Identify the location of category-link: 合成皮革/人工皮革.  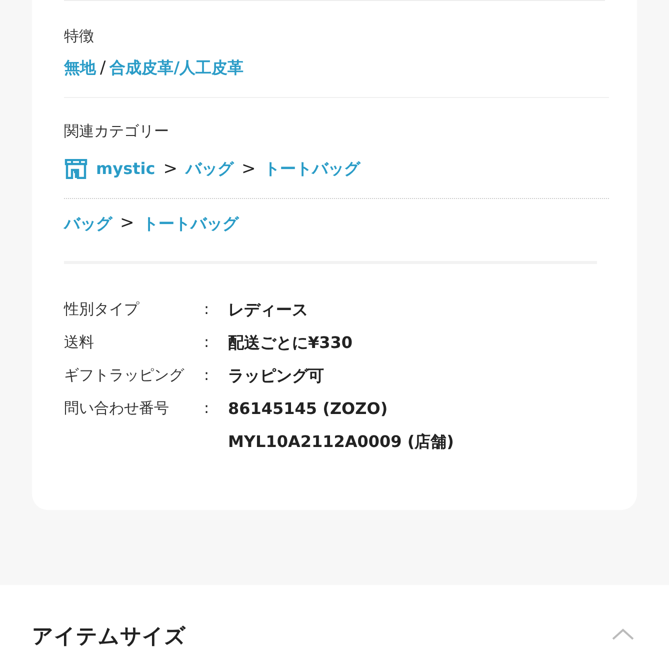
(177, 68).